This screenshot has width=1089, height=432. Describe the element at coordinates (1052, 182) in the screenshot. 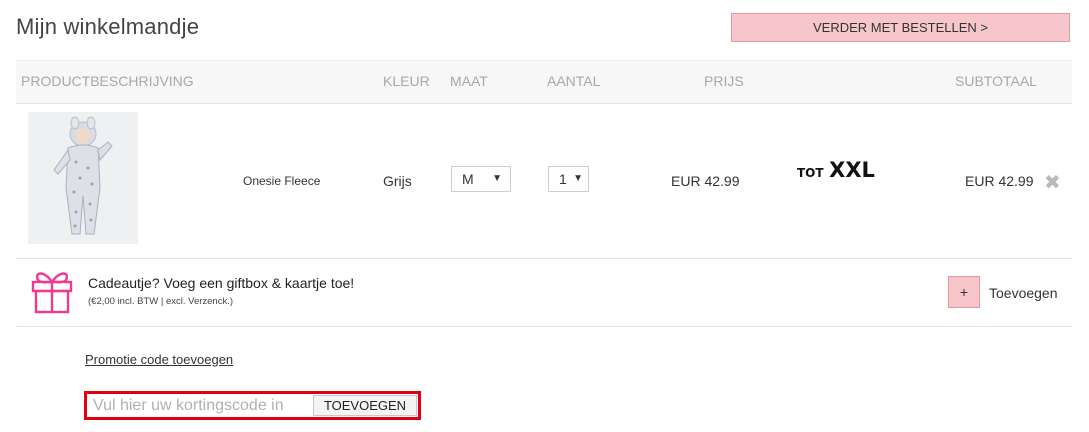

I see `close-icon: ✖` at that location.